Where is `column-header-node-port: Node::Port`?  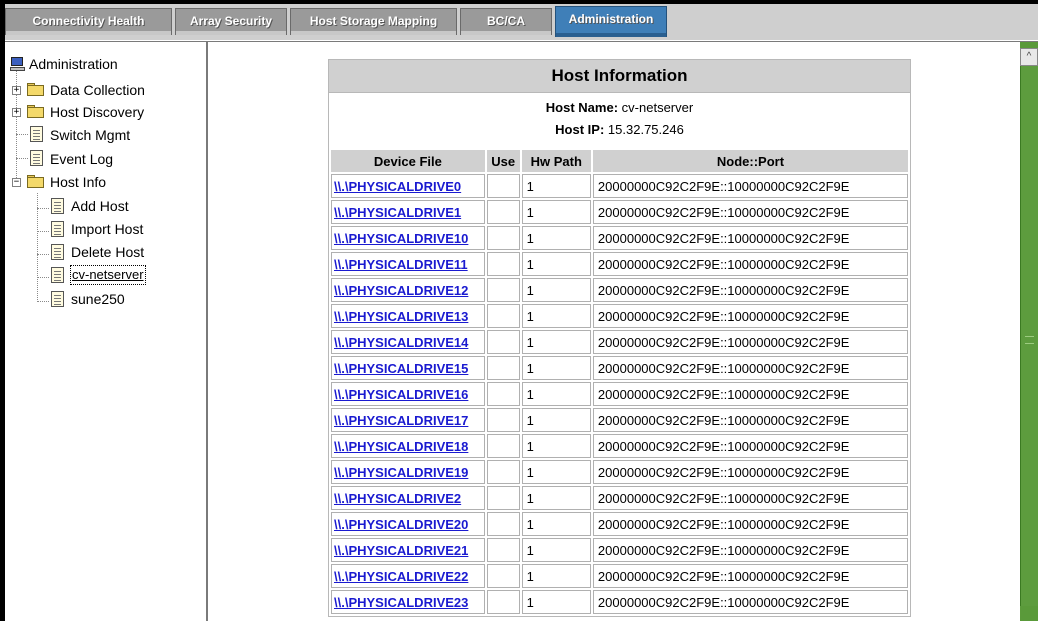
column-header-node-port: Node::Port is located at coordinates (750, 161).